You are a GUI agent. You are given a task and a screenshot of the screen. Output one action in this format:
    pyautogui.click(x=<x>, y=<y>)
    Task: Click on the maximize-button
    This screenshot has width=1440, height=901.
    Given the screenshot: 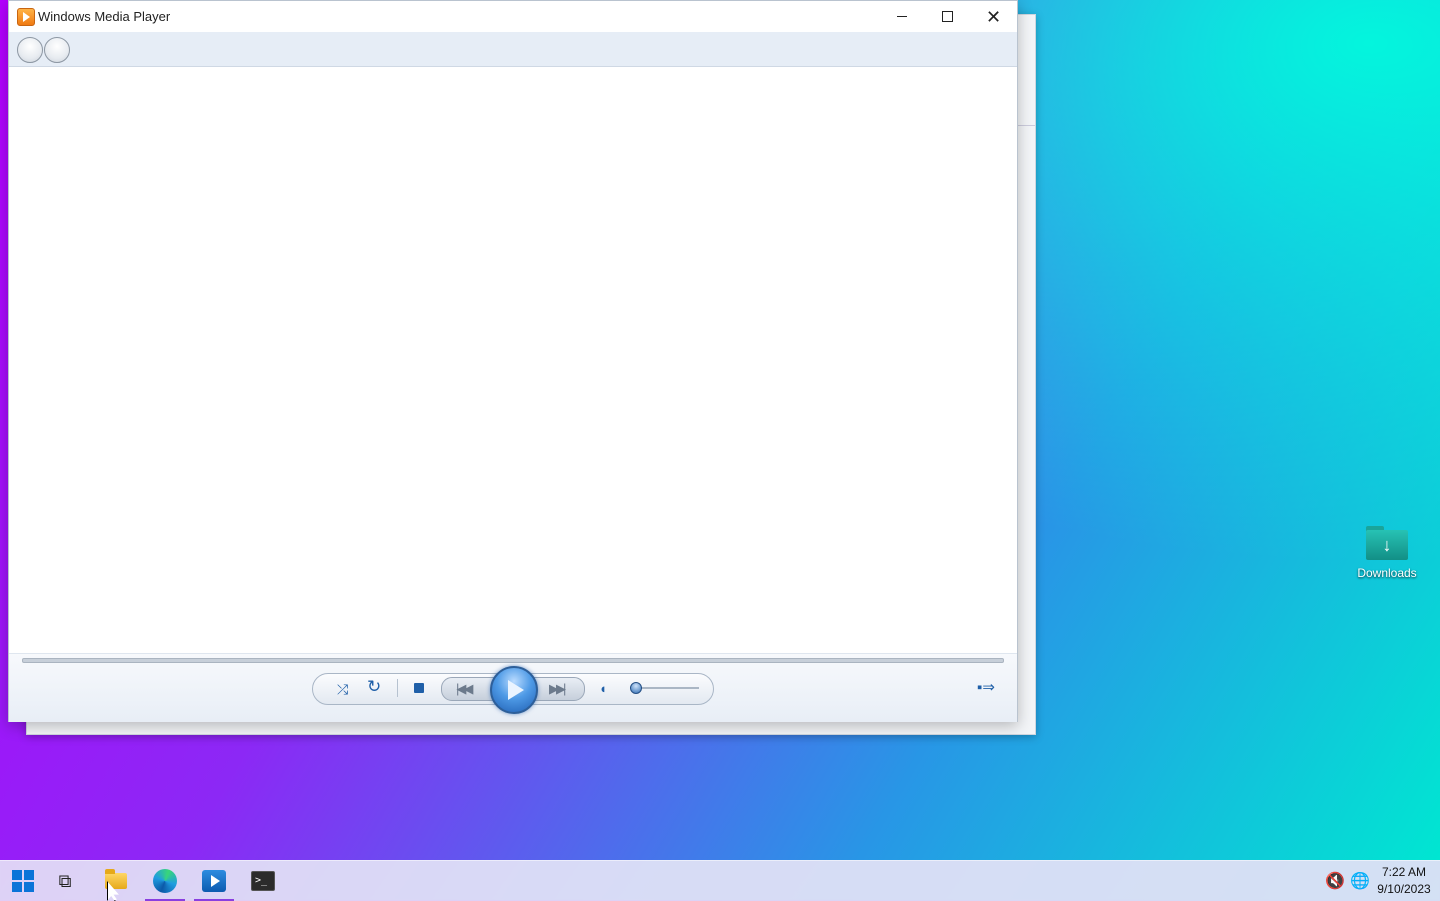 What is the action you would take?
    pyautogui.click(x=947, y=16)
    